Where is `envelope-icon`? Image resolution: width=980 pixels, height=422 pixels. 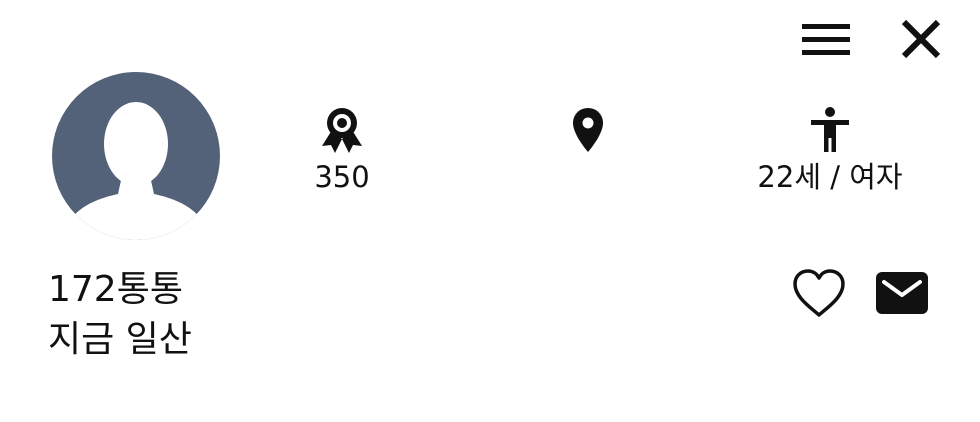
envelope-icon is located at coordinates (902, 293).